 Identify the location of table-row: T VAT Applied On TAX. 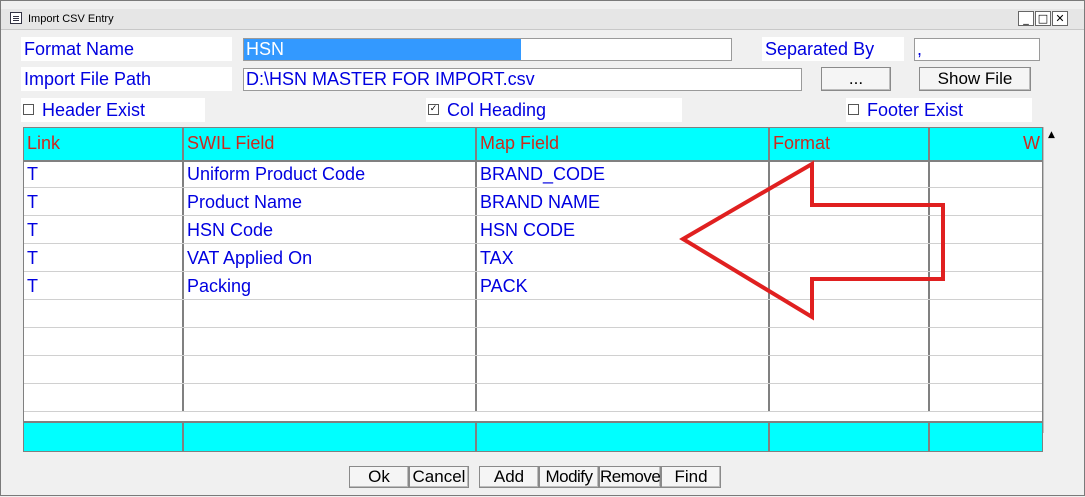
(533, 258).